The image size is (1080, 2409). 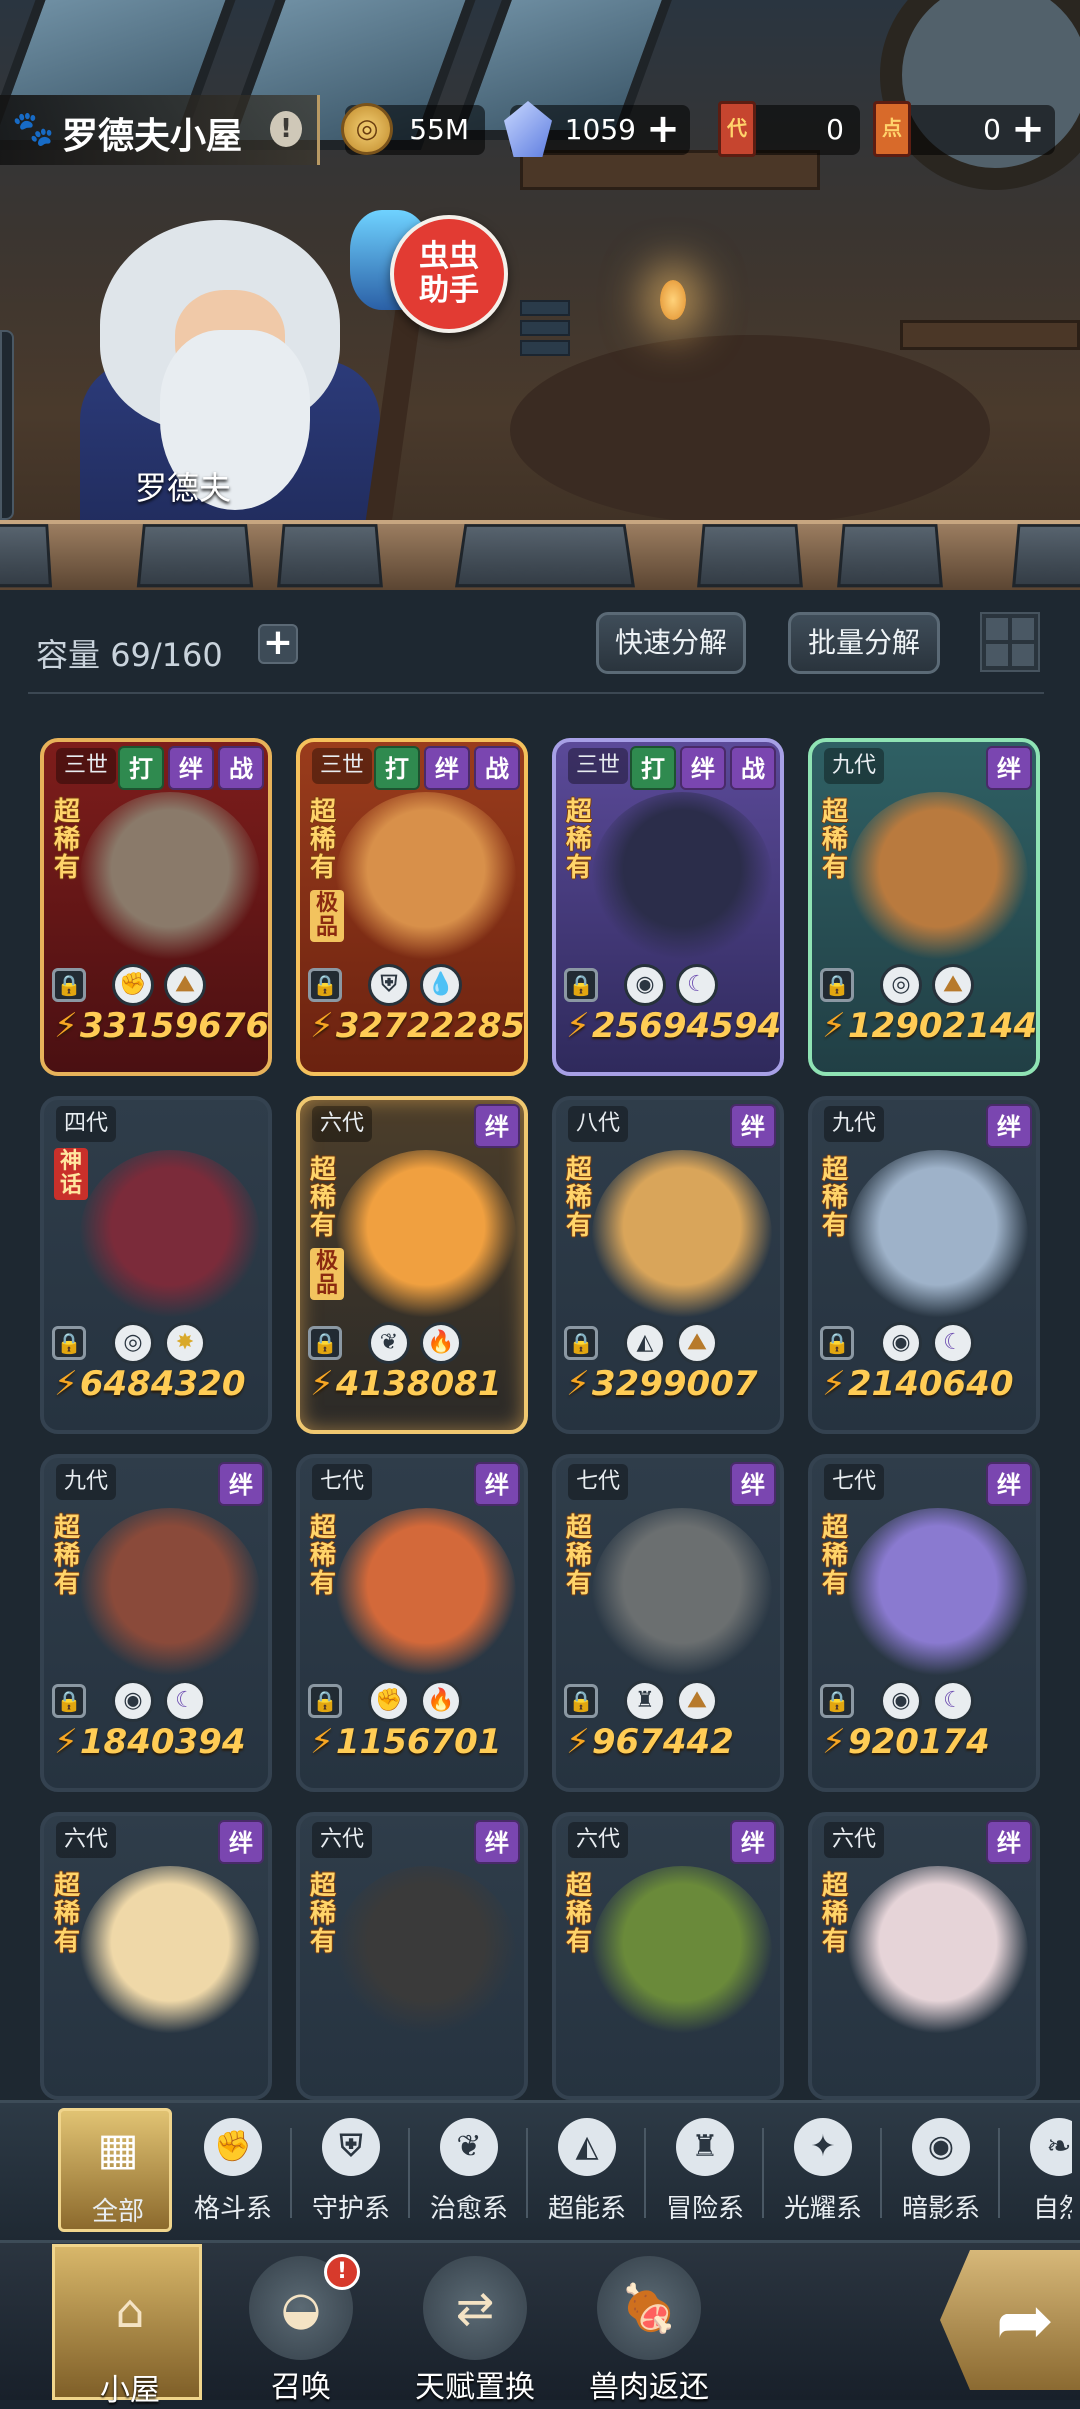 What do you see at coordinates (663, 129) in the screenshot?
I see `add-crystal-button: +` at bounding box center [663, 129].